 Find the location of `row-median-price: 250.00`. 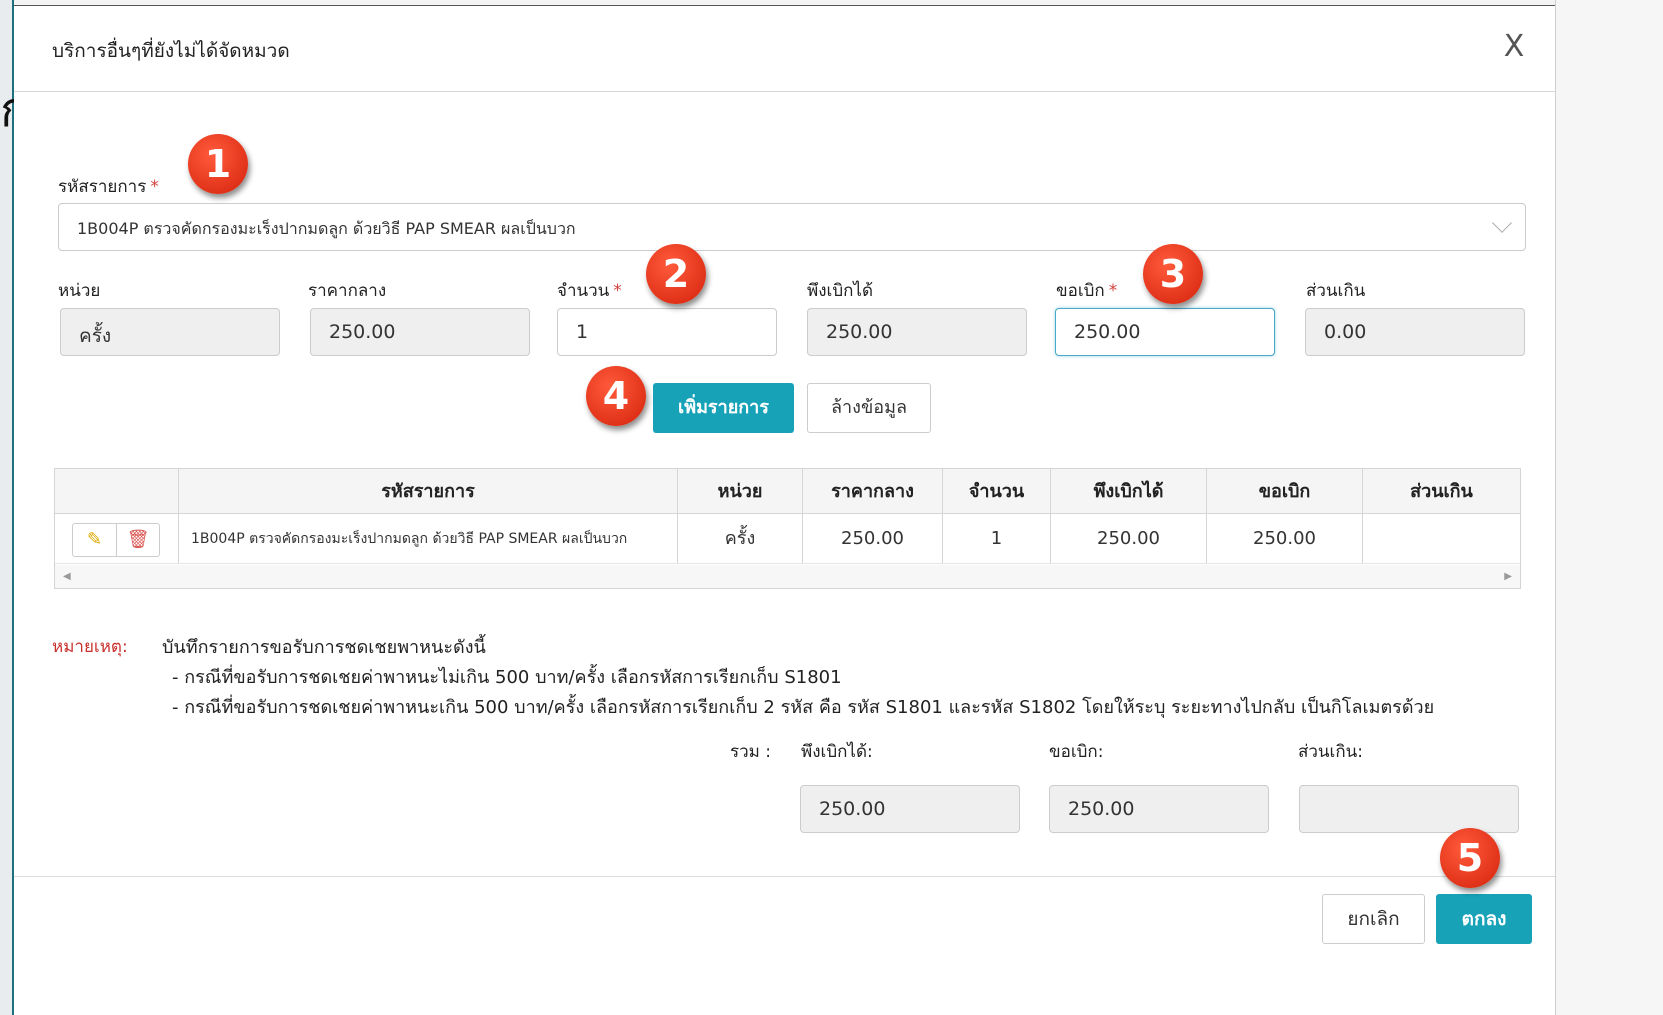

row-median-price: 250.00 is located at coordinates (872, 538).